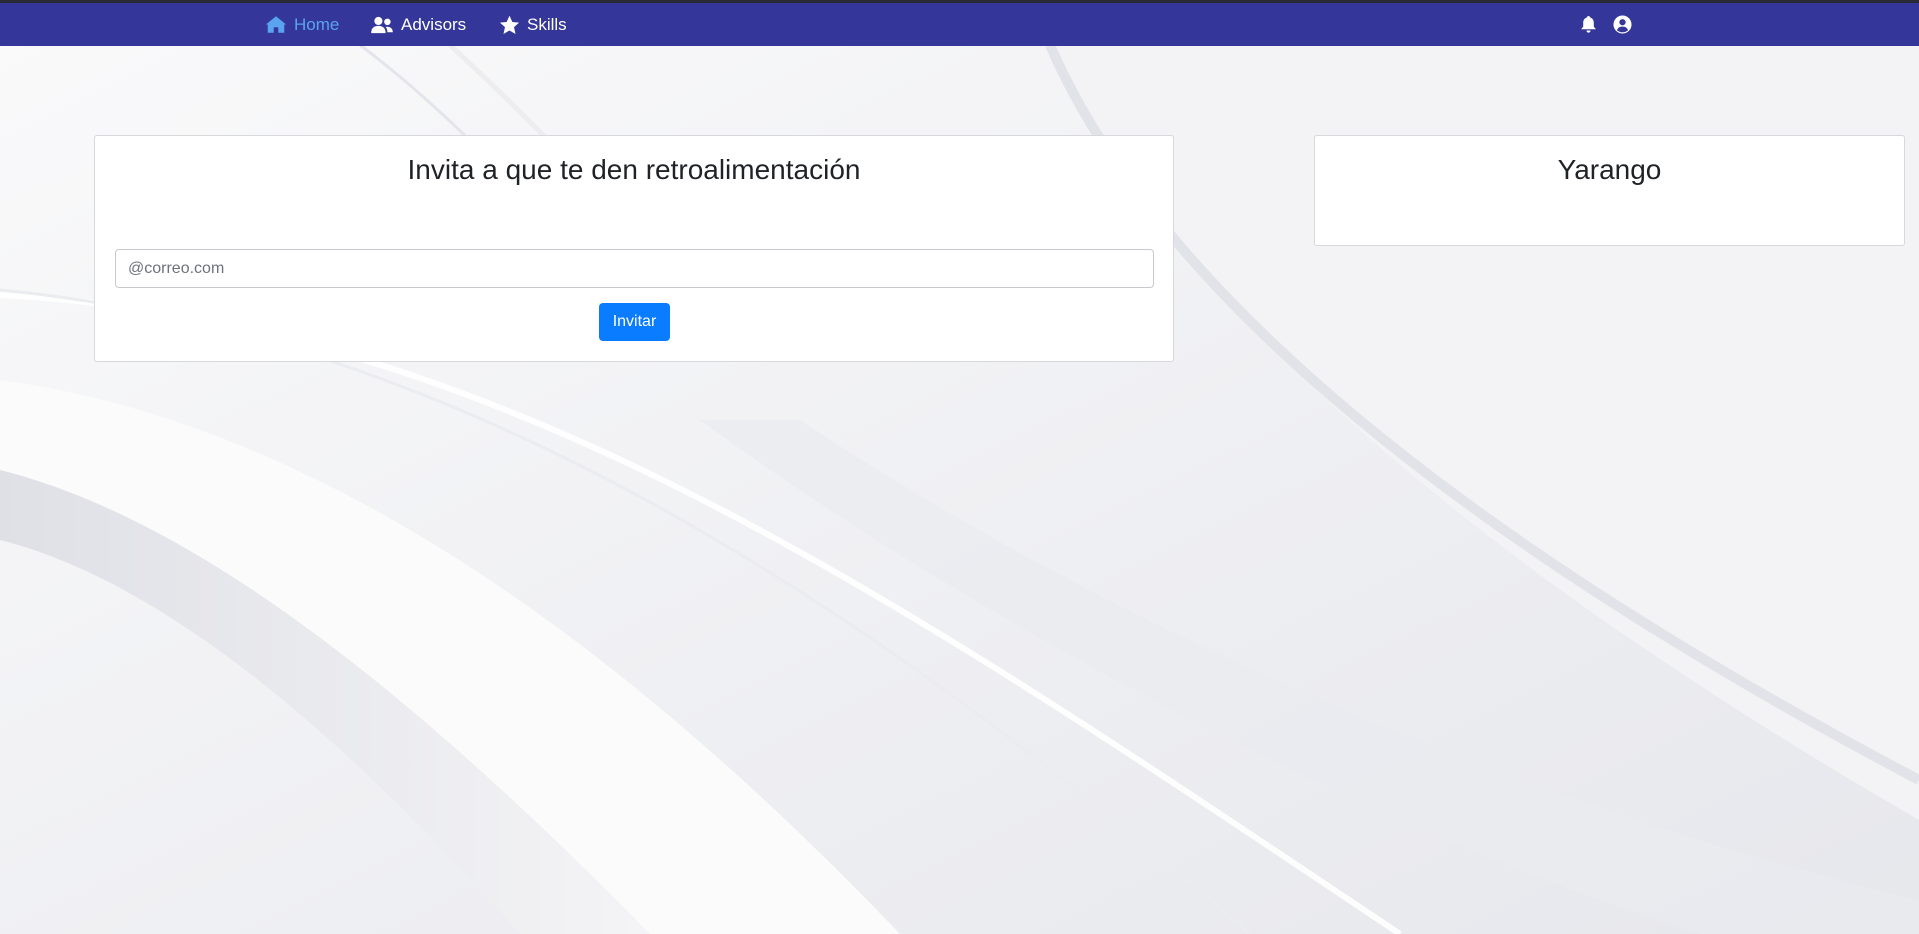 The height and width of the screenshot is (934, 1919). I want to click on nav-skills: Skills, so click(533, 24).